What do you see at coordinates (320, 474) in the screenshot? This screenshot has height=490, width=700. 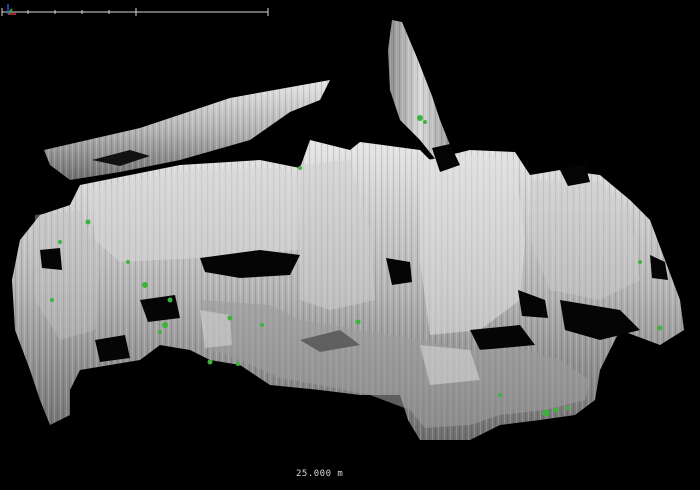 I see `scale-bar-label: 25.000 m` at bounding box center [320, 474].